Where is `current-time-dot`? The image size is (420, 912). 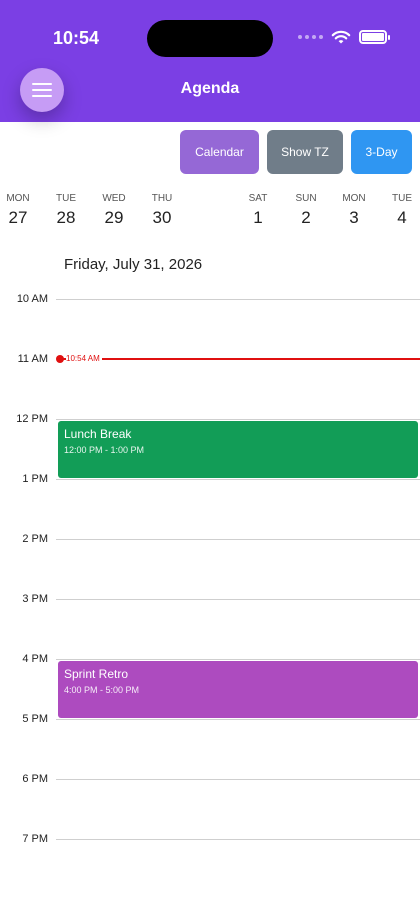 current-time-dot is located at coordinates (60, 359).